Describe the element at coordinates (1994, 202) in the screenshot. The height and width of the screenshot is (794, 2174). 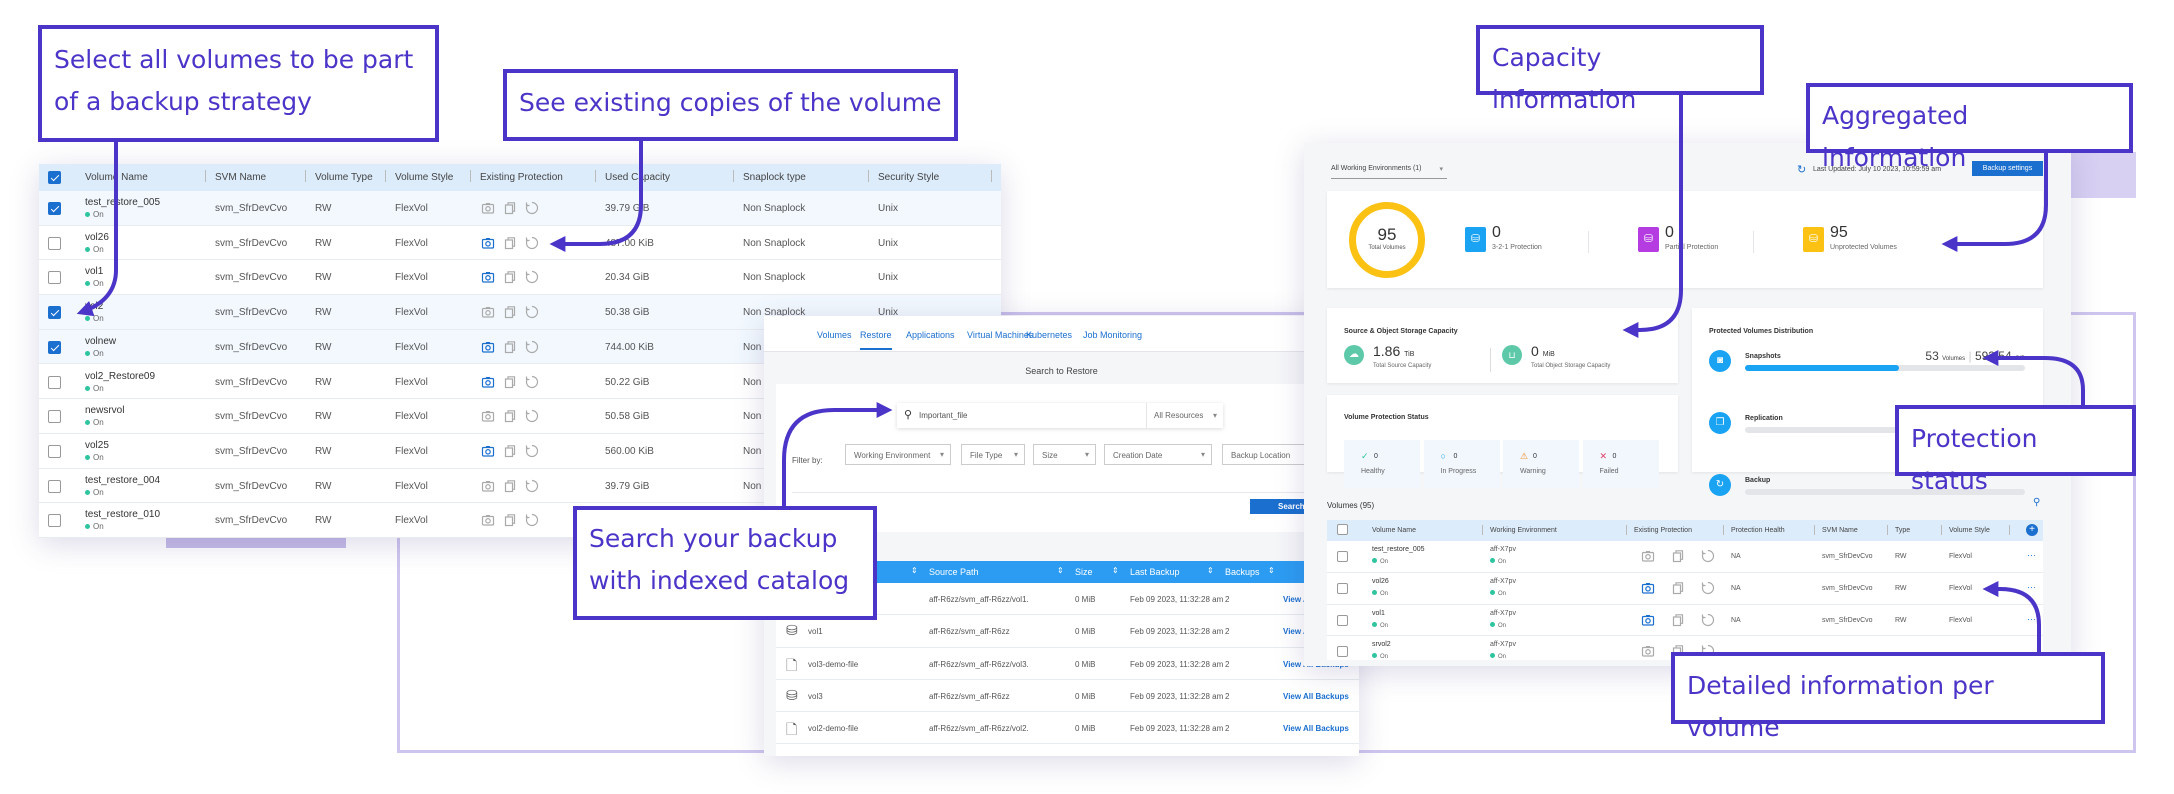
I see `arrow-aggregated` at that location.